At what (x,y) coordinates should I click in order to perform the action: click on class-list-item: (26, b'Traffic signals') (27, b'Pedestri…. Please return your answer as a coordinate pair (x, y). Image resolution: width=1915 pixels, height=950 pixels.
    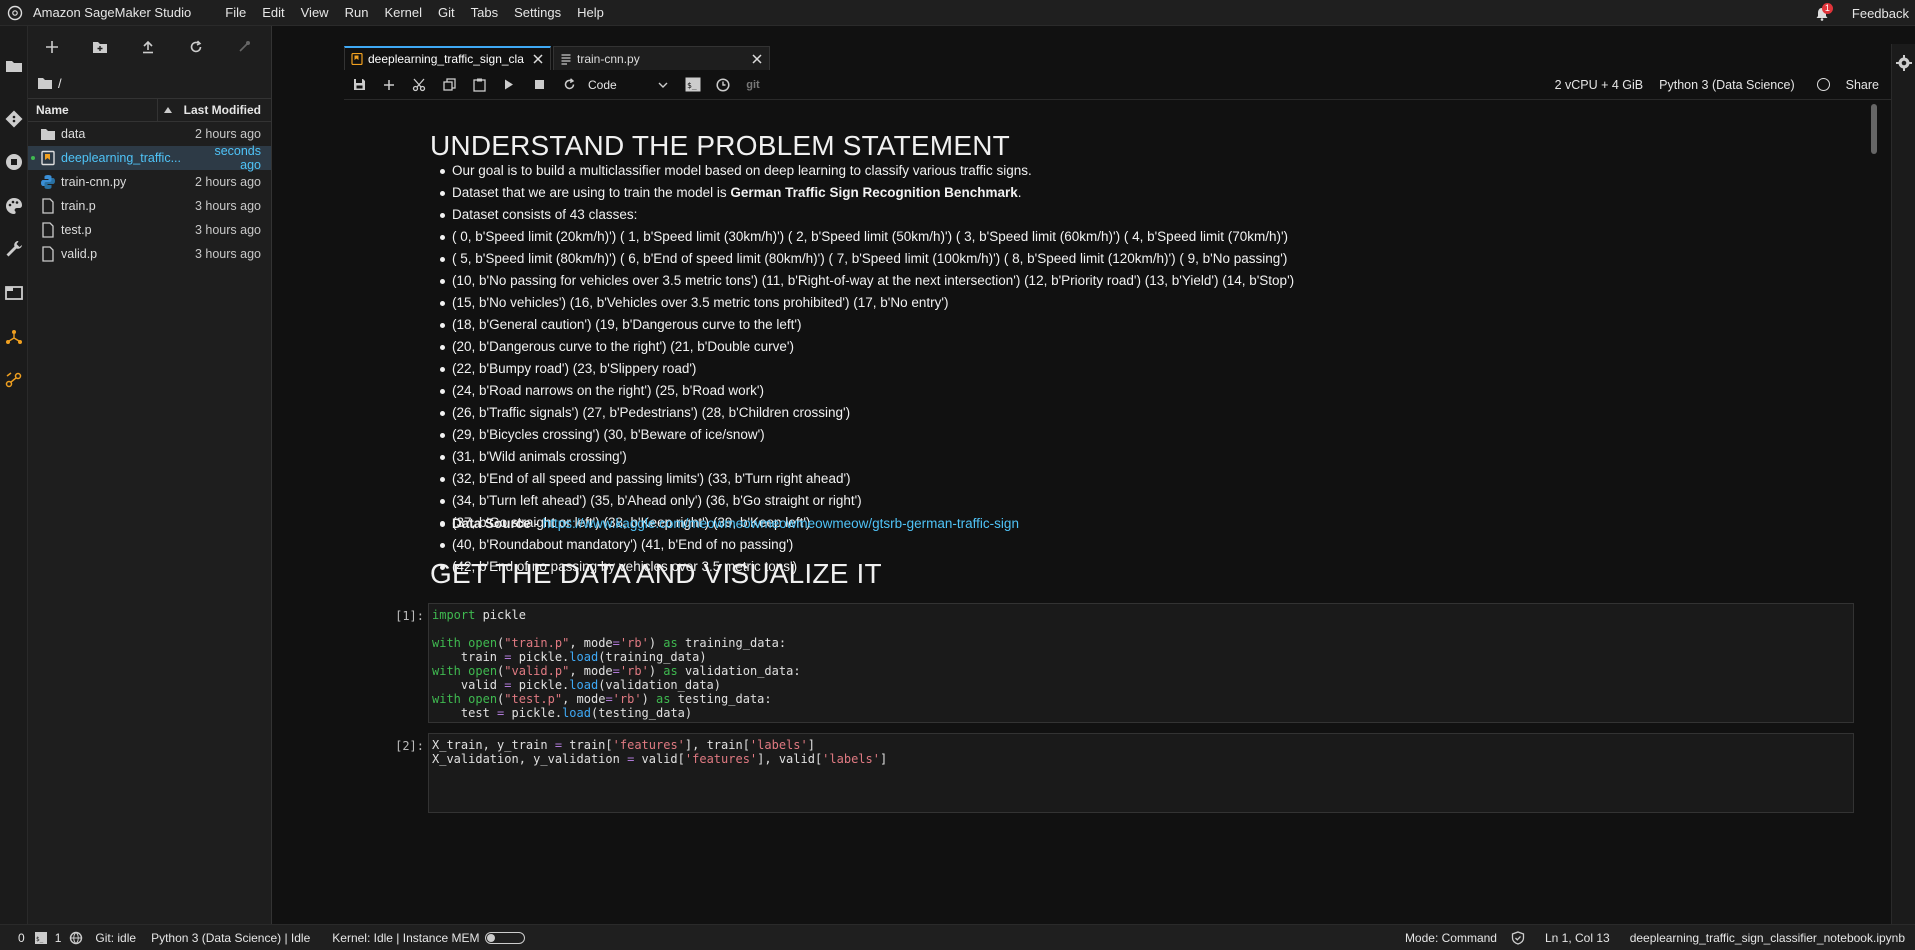
    Looking at the image, I should click on (930, 413).